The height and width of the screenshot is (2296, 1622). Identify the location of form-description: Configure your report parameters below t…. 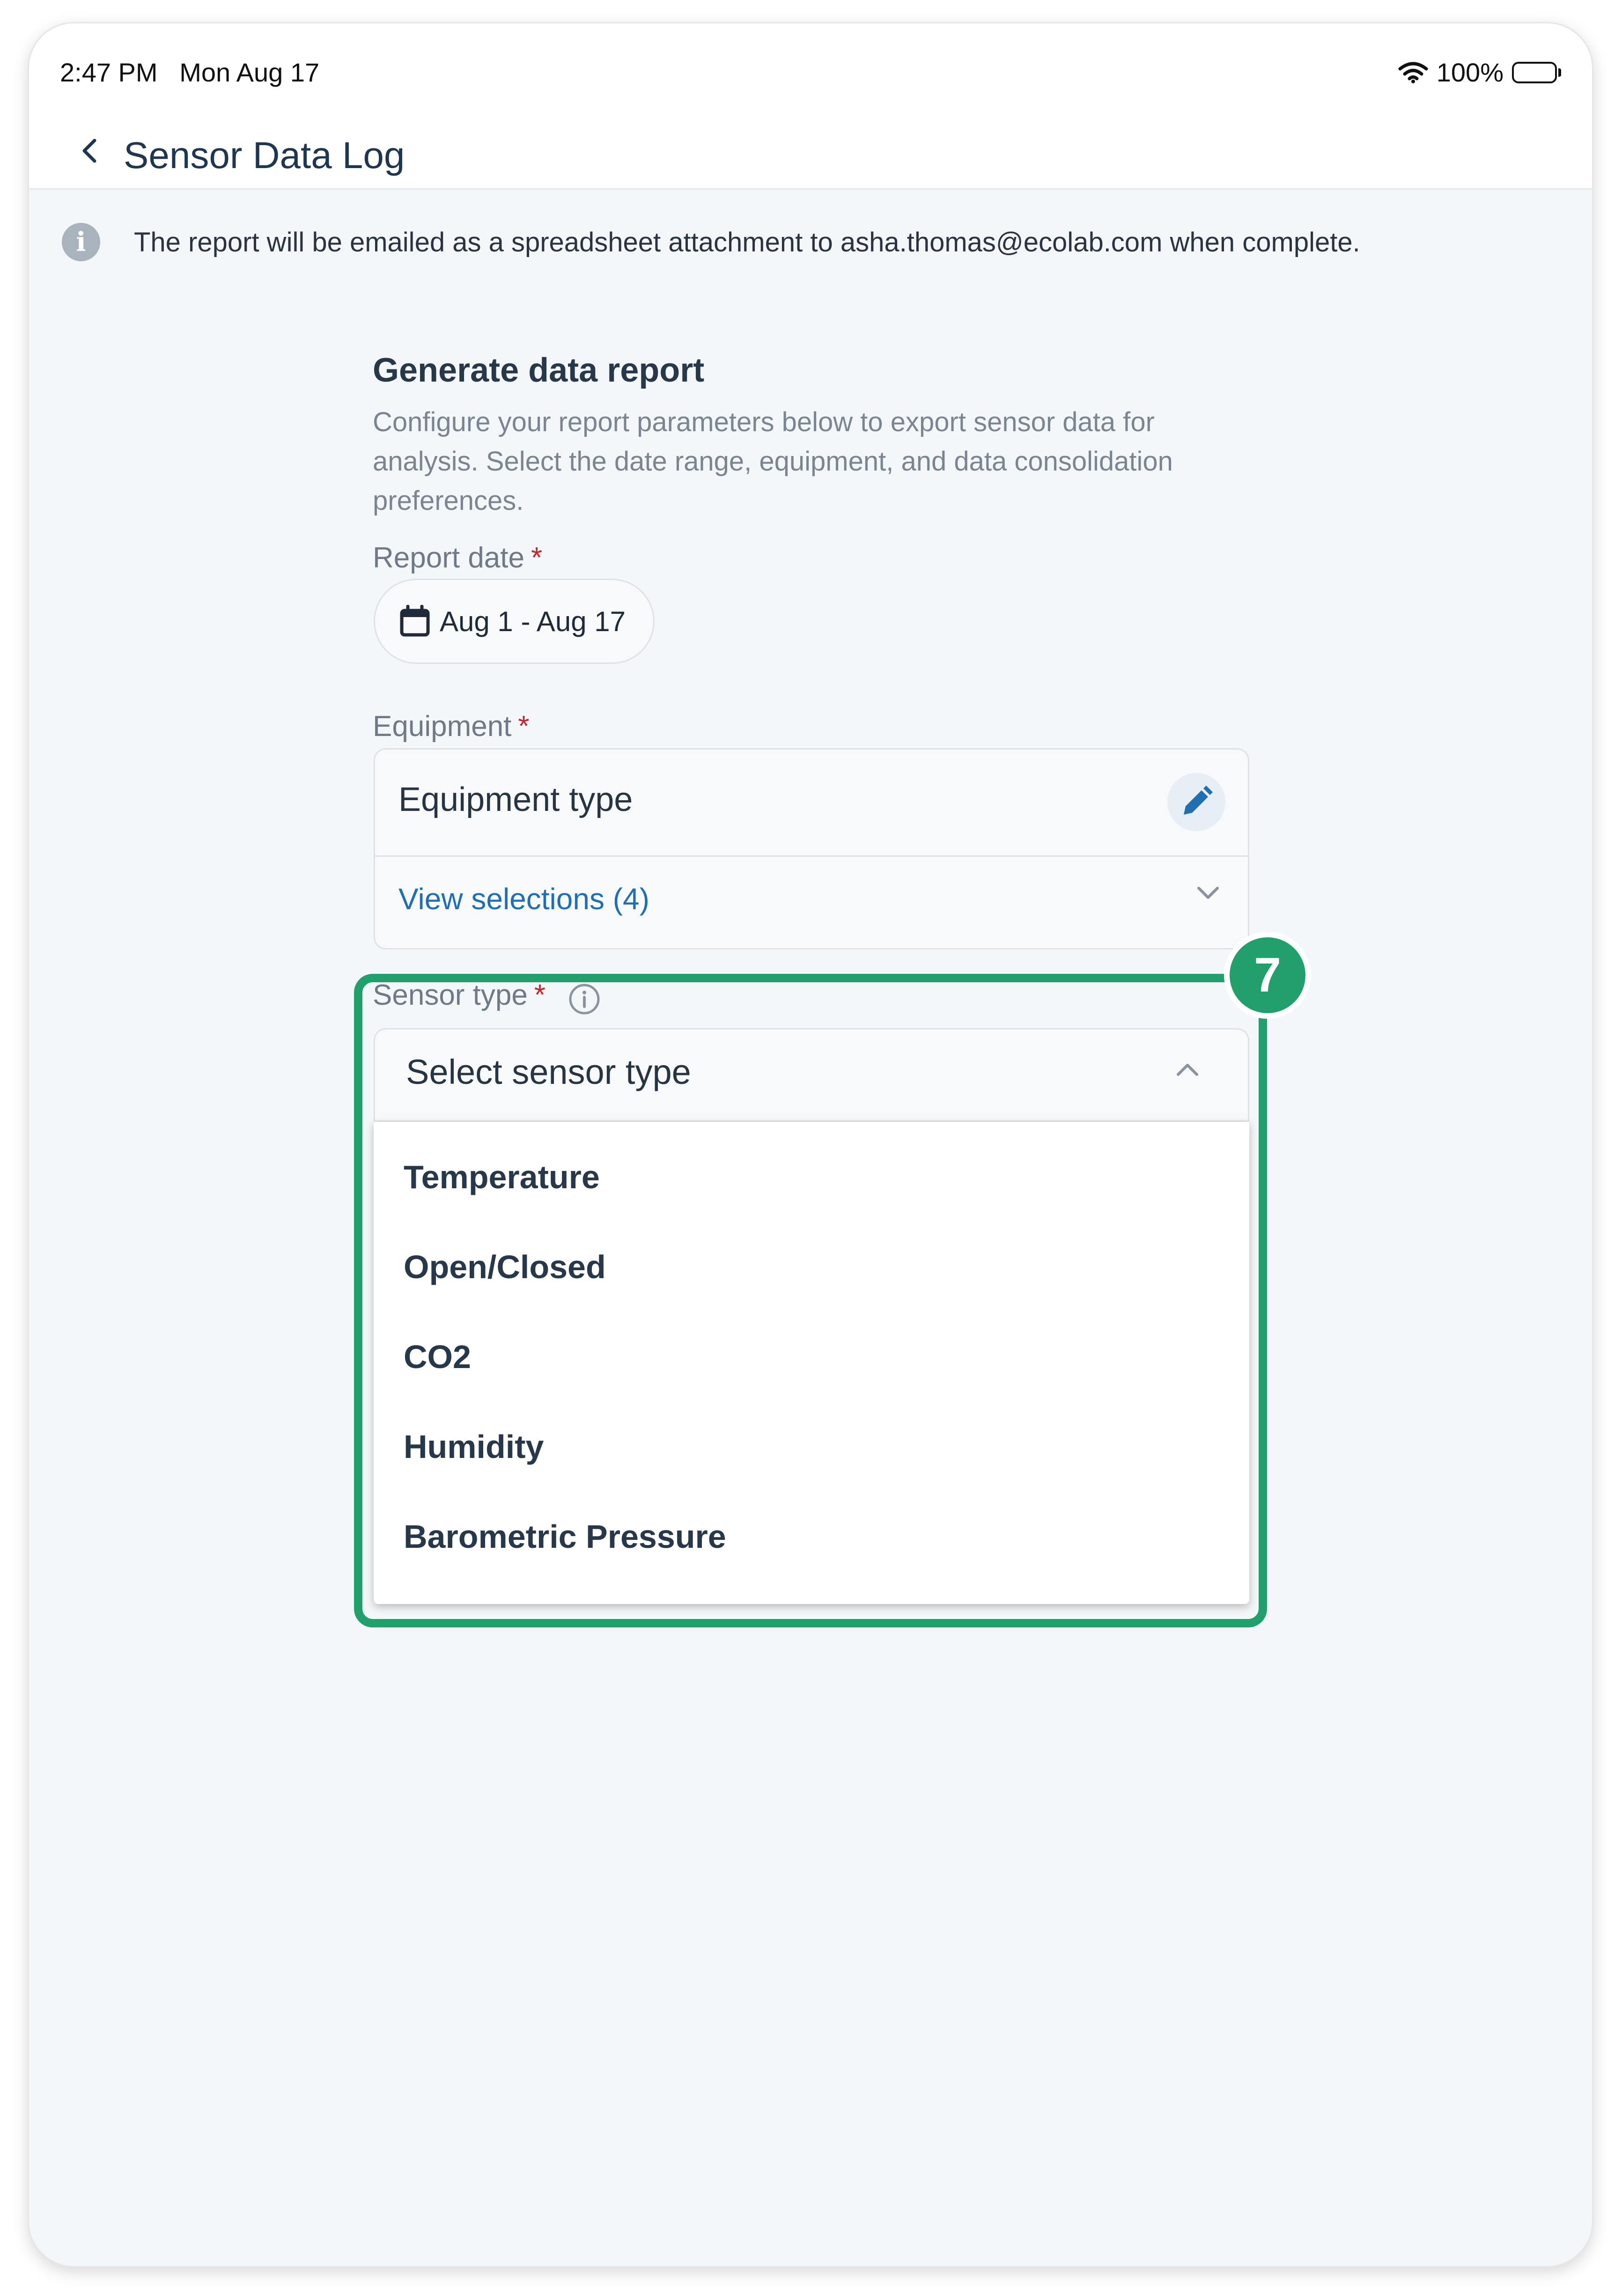
(773, 461).